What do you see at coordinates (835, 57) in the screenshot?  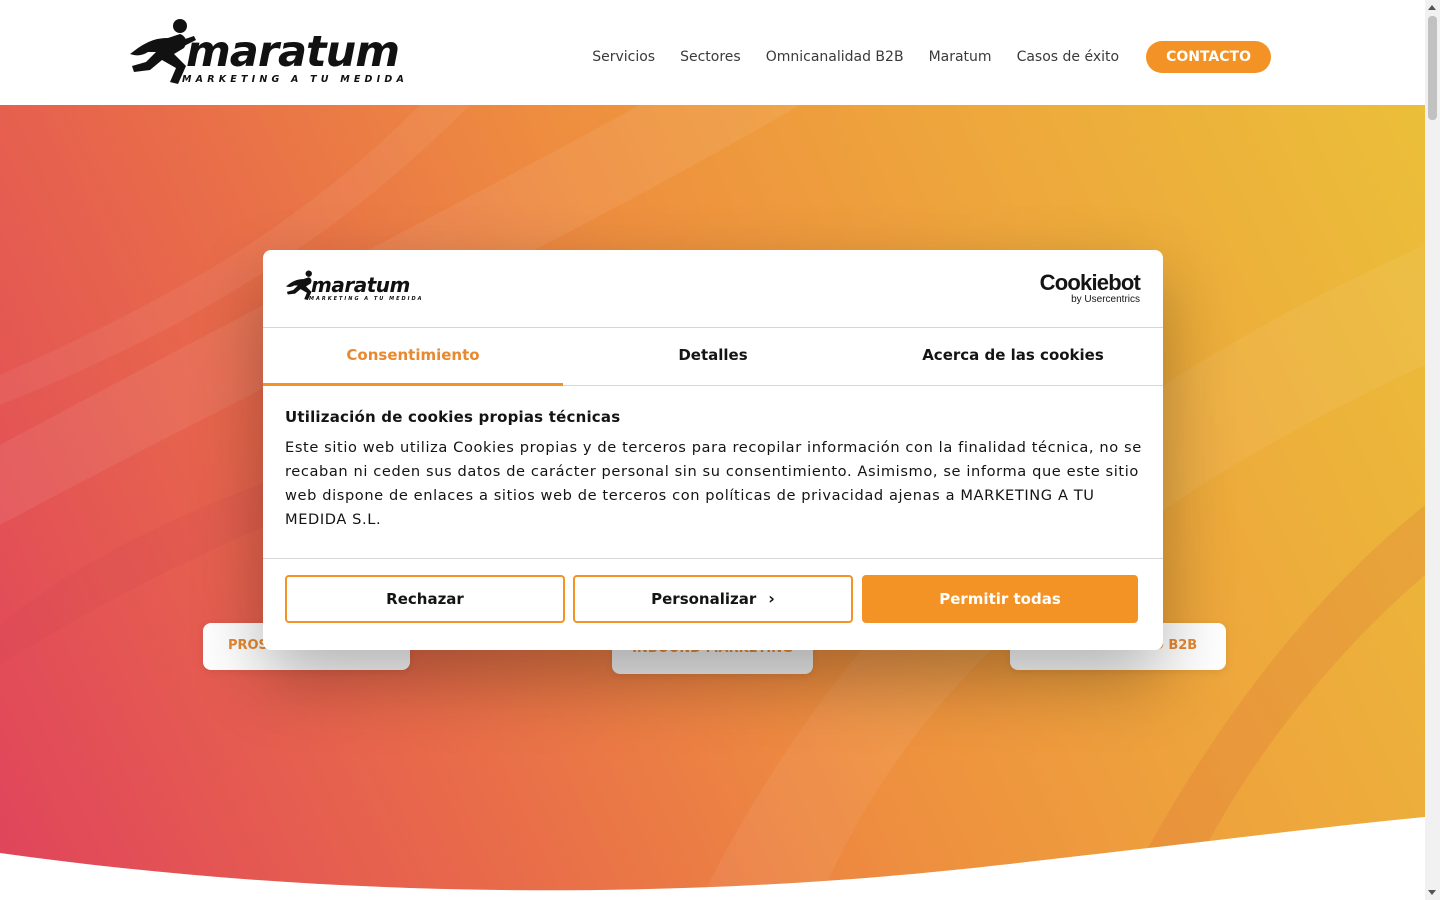 I see `nav-item-omnicanalidad: Omnicanalidad B2B` at bounding box center [835, 57].